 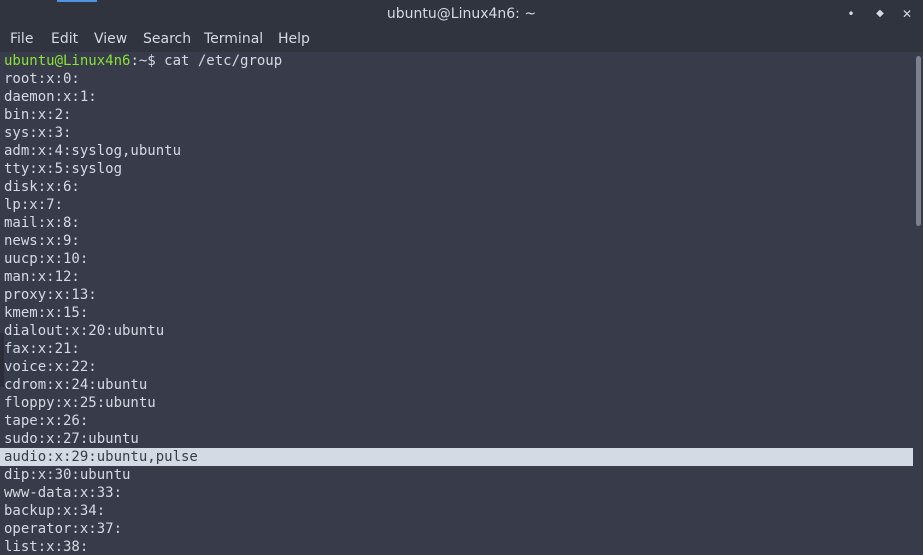 What do you see at coordinates (46, 313) in the screenshot?
I see `output-line: kmem:x:15:` at bounding box center [46, 313].